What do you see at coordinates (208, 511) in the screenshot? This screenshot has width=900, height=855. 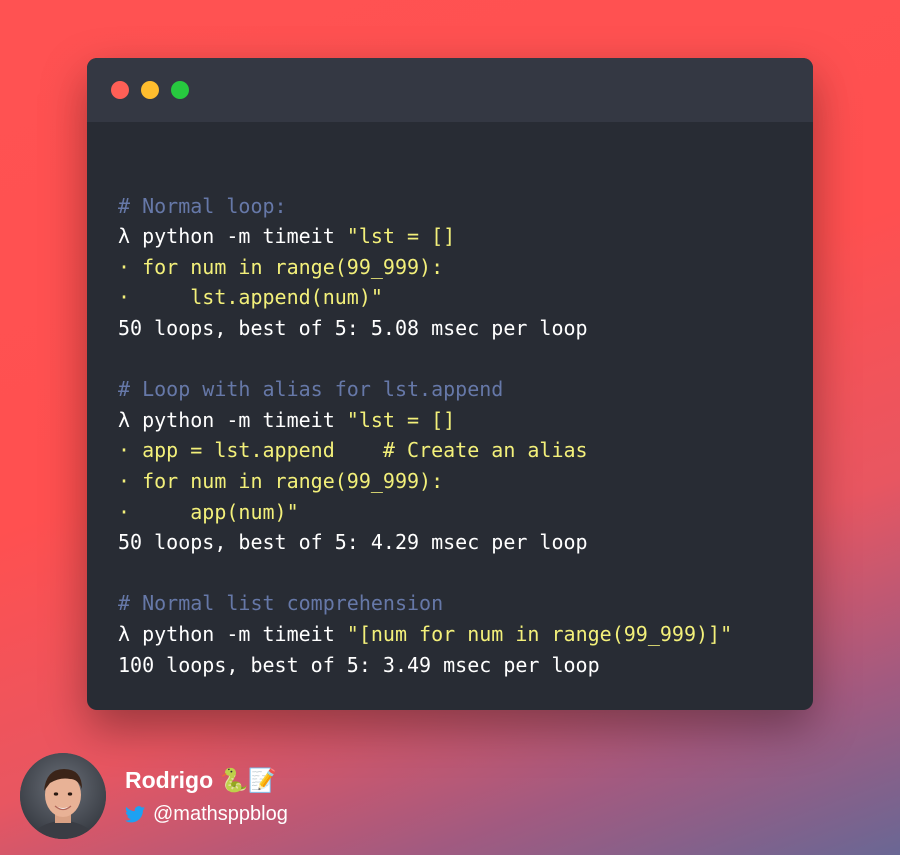 I see `code-token-cont: · app(num)"` at bounding box center [208, 511].